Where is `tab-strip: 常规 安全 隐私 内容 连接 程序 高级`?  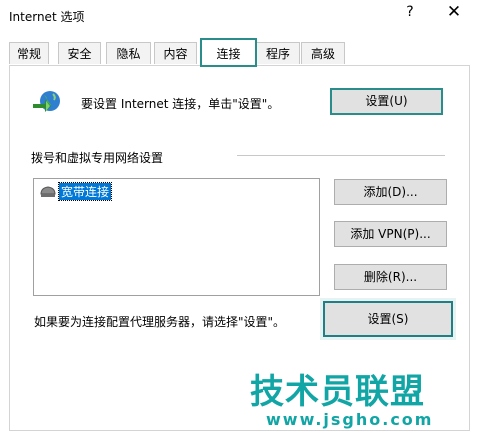
tab-strip: 常规 安全 隐私 内容 连接 程序 高级 is located at coordinates (239, 52).